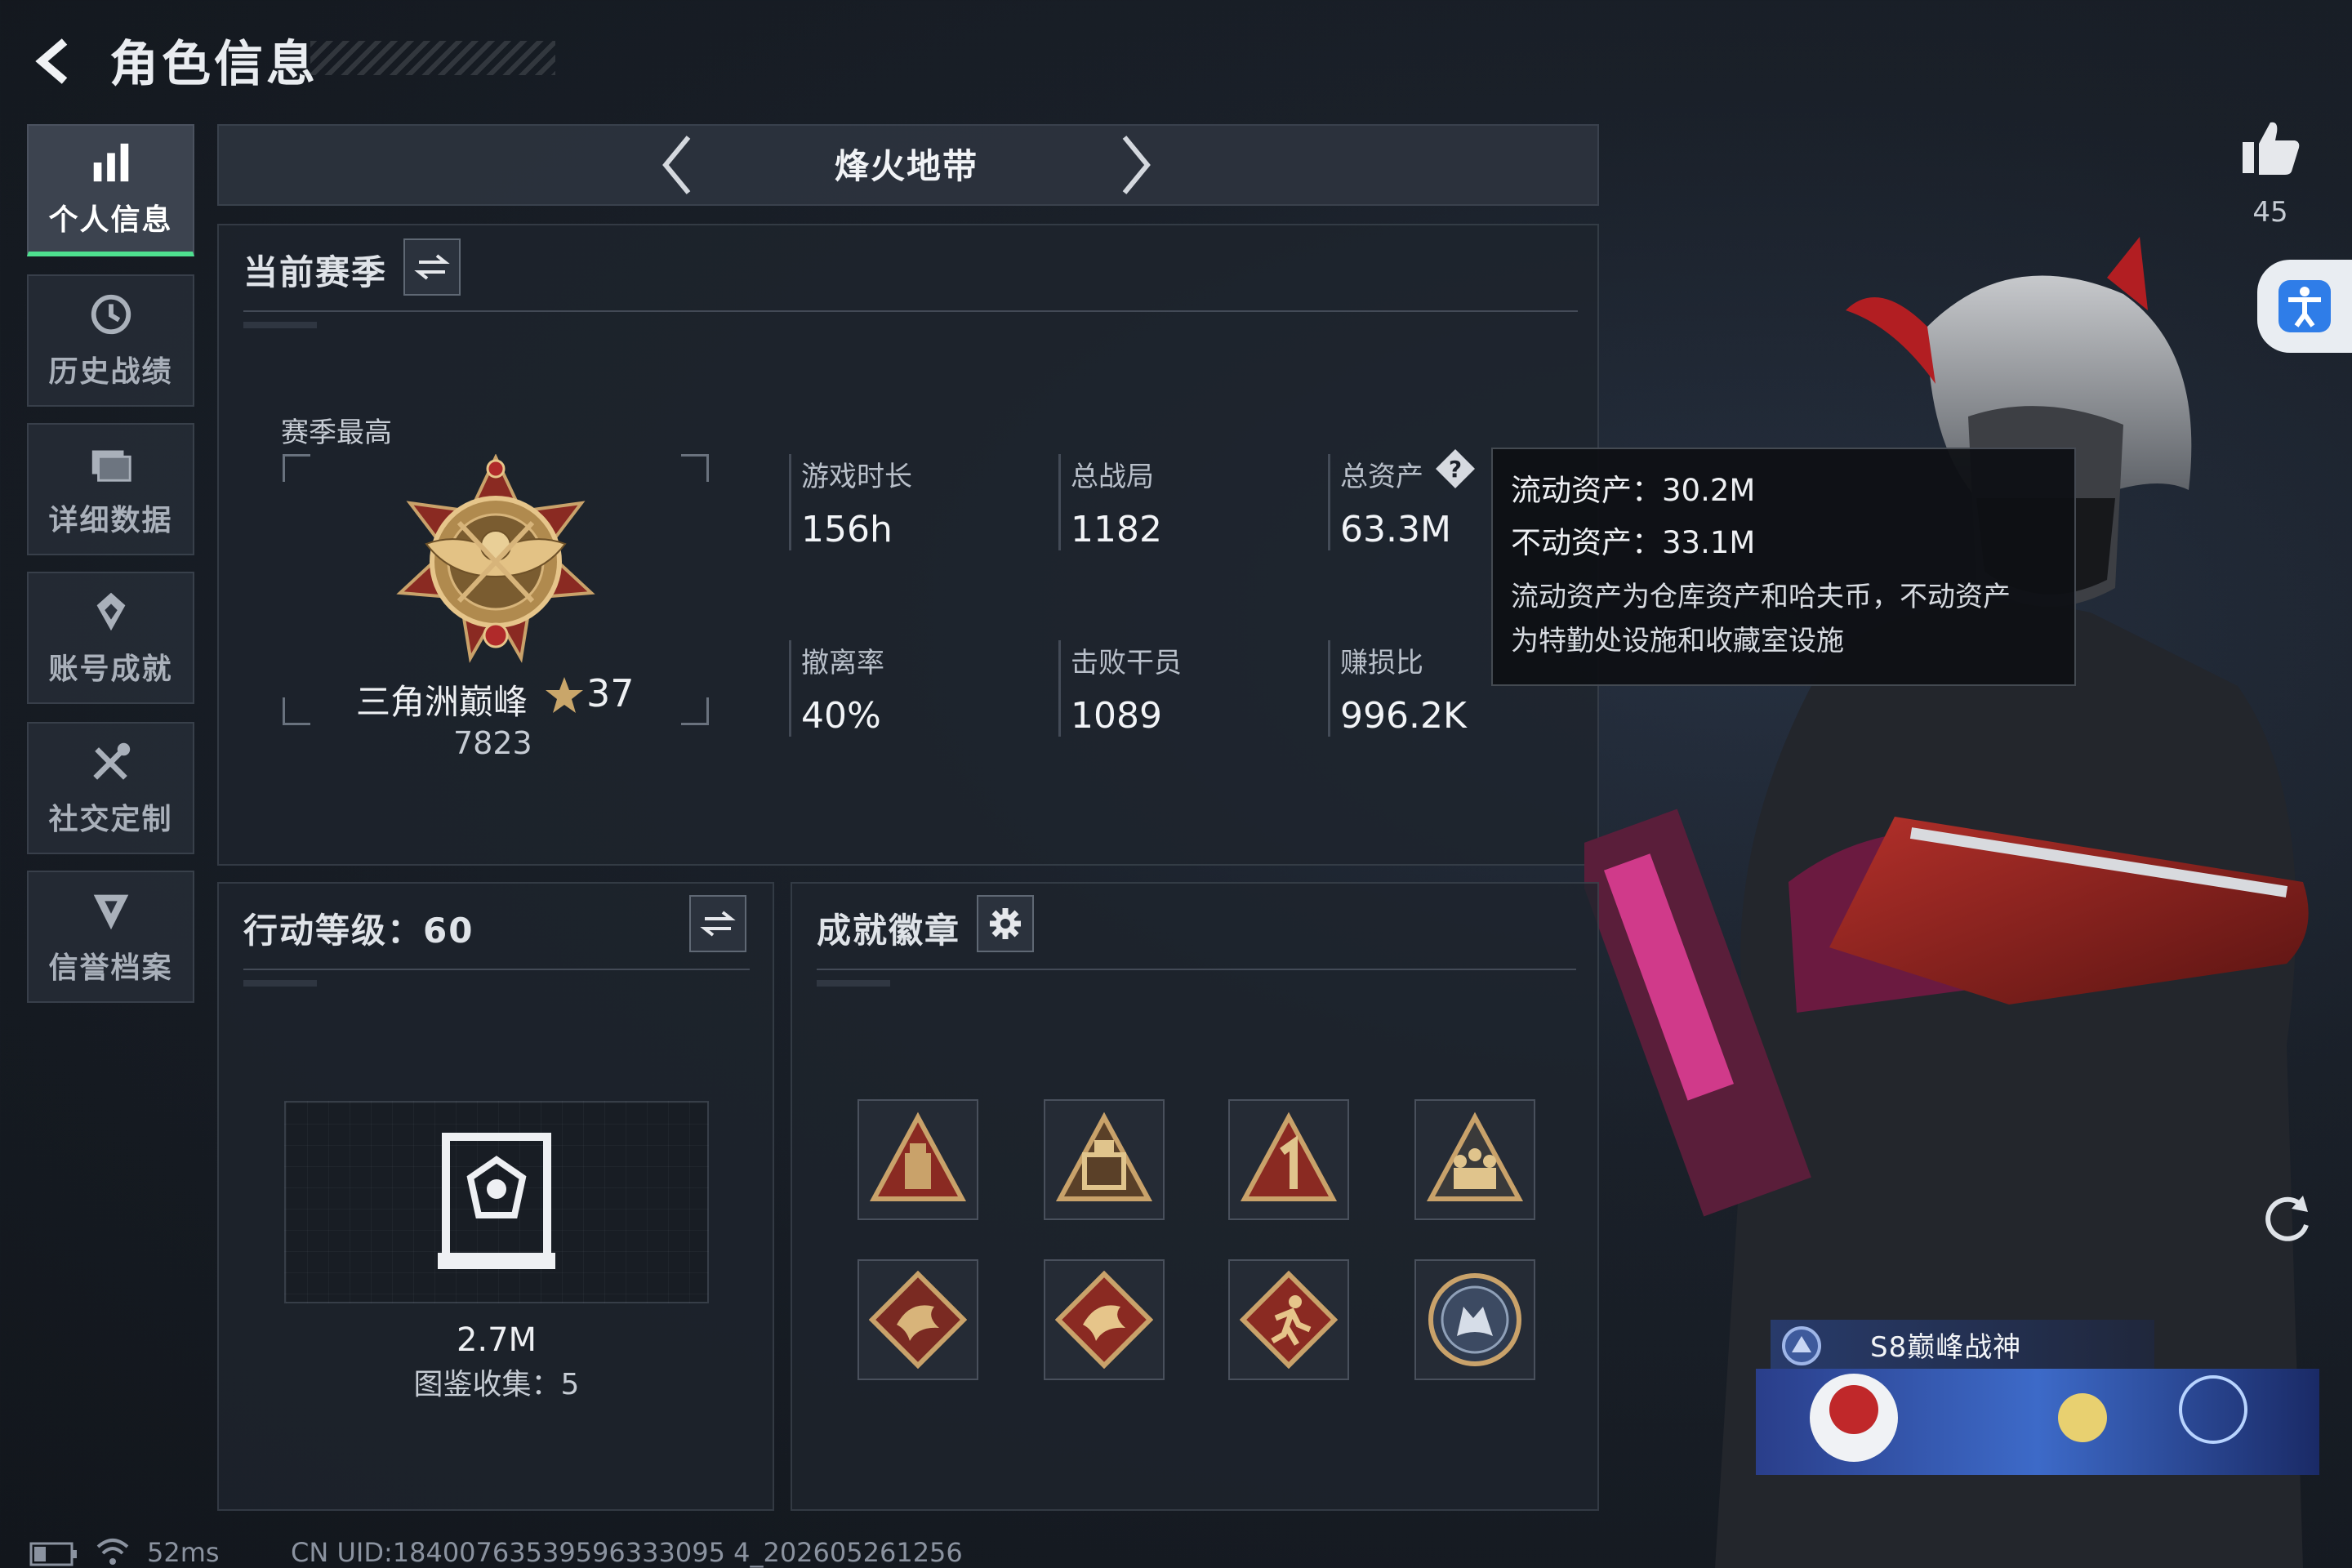 Image resolution: width=2352 pixels, height=1568 pixels. I want to click on stat-label: 撤离率, so click(842, 663).